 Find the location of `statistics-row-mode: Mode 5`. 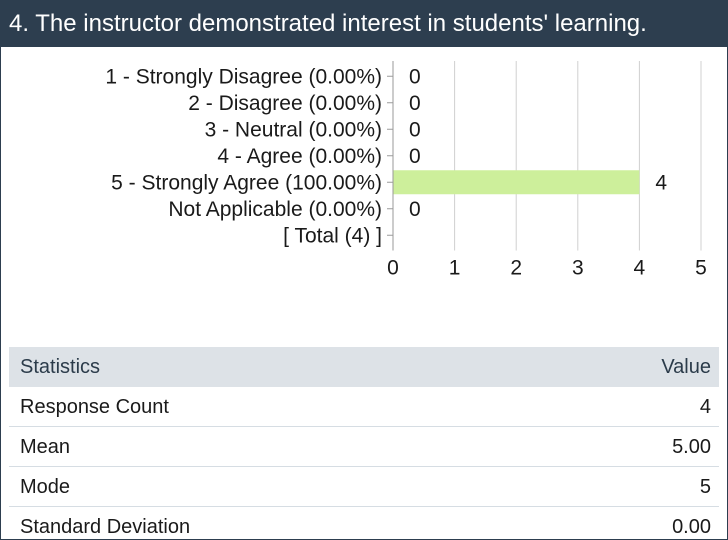

statistics-row-mode: Mode 5 is located at coordinates (364, 487).